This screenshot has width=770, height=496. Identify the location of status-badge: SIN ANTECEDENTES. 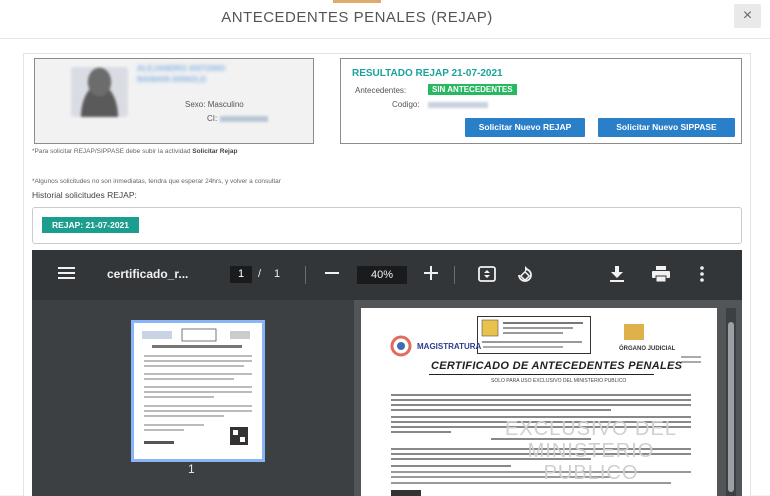
(472, 89).